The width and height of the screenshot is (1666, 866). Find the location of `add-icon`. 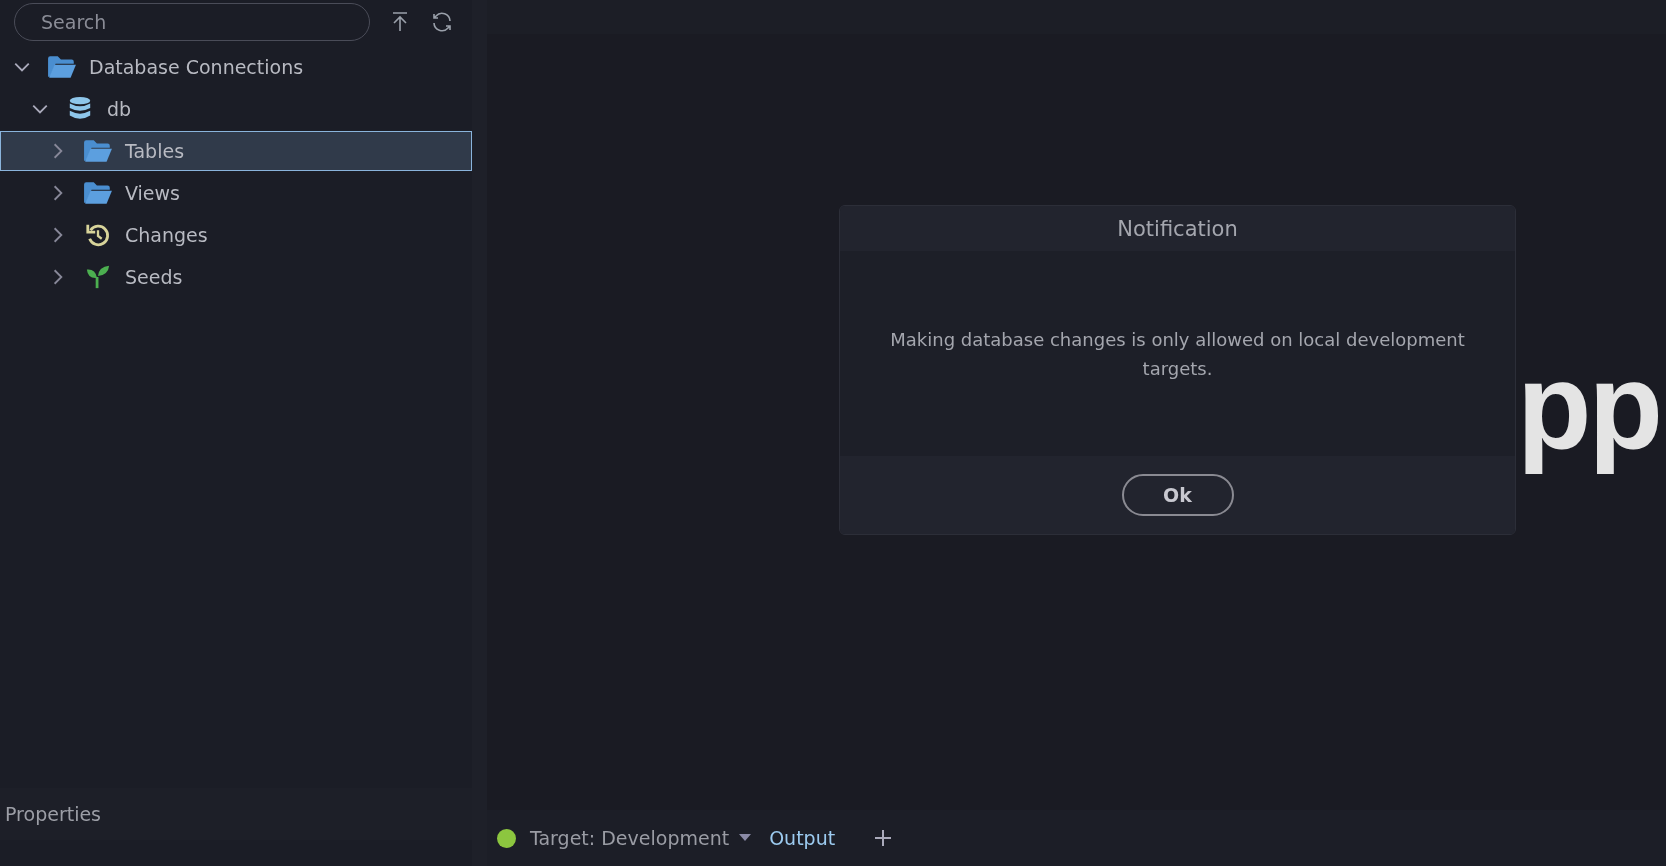

add-icon is located at coordinates (883, 838).